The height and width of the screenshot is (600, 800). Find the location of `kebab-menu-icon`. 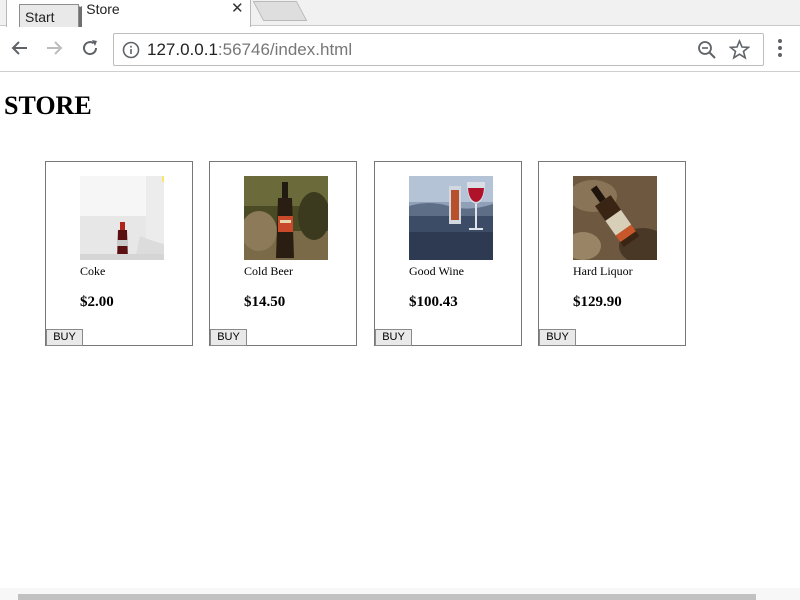

kebab-menu-icon is located at coordinates (780, 48).